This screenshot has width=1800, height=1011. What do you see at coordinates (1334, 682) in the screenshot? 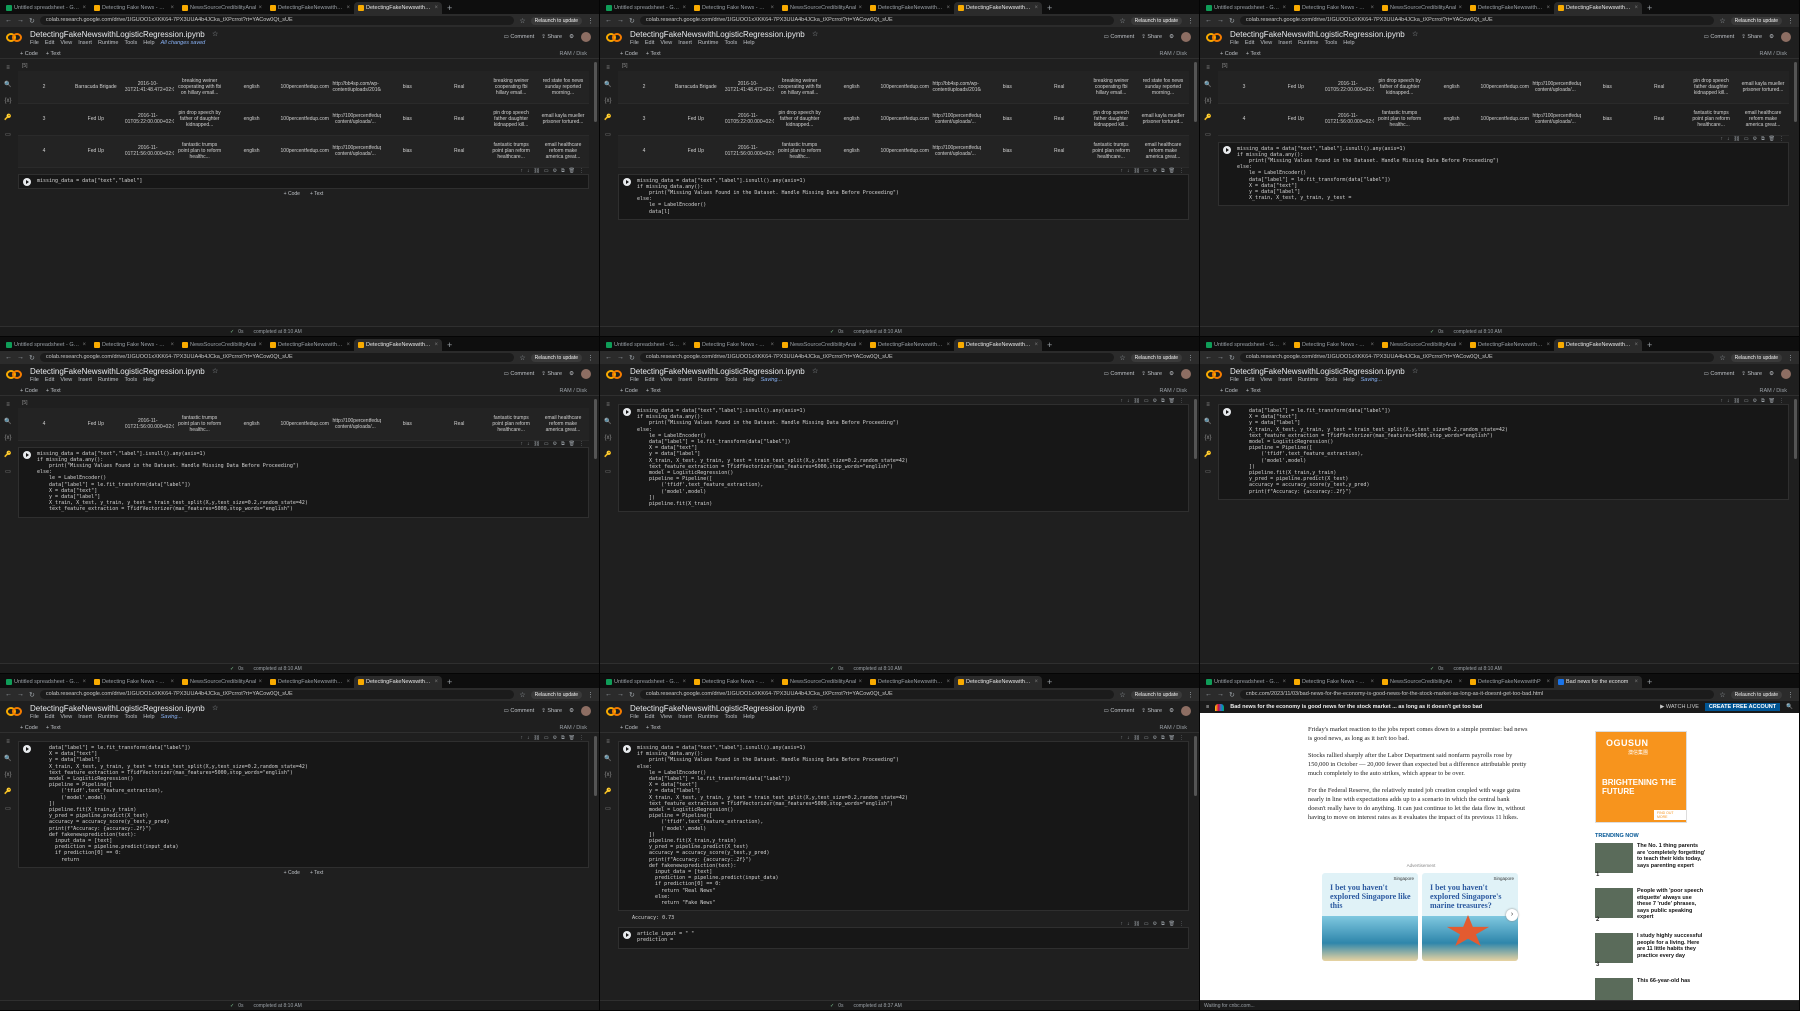
I see `browser-tab: Detecting Fake News - Goo ×` at bounding box center [1334, 682].